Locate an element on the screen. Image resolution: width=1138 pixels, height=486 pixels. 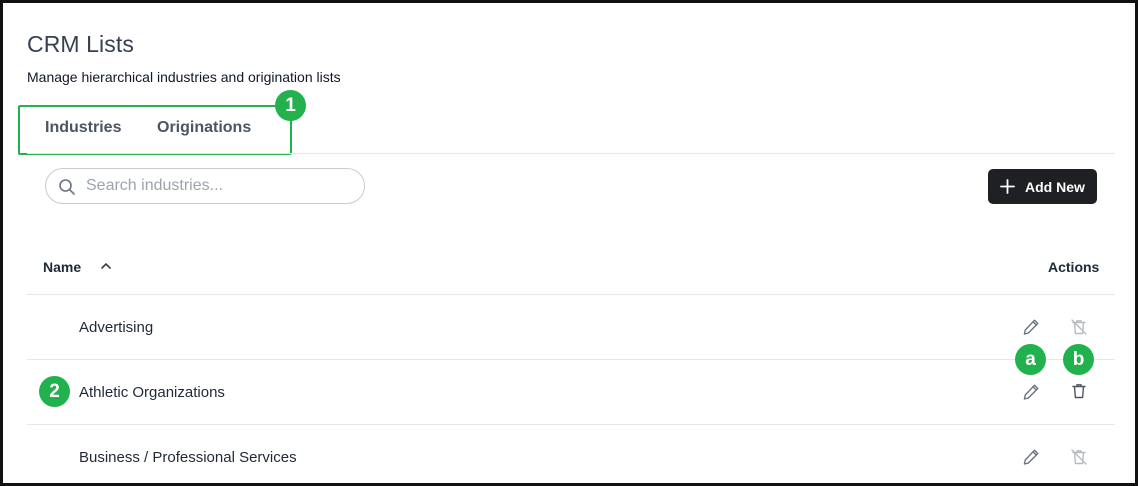
tab-industries: Industries is located at coordinates (83, 128).